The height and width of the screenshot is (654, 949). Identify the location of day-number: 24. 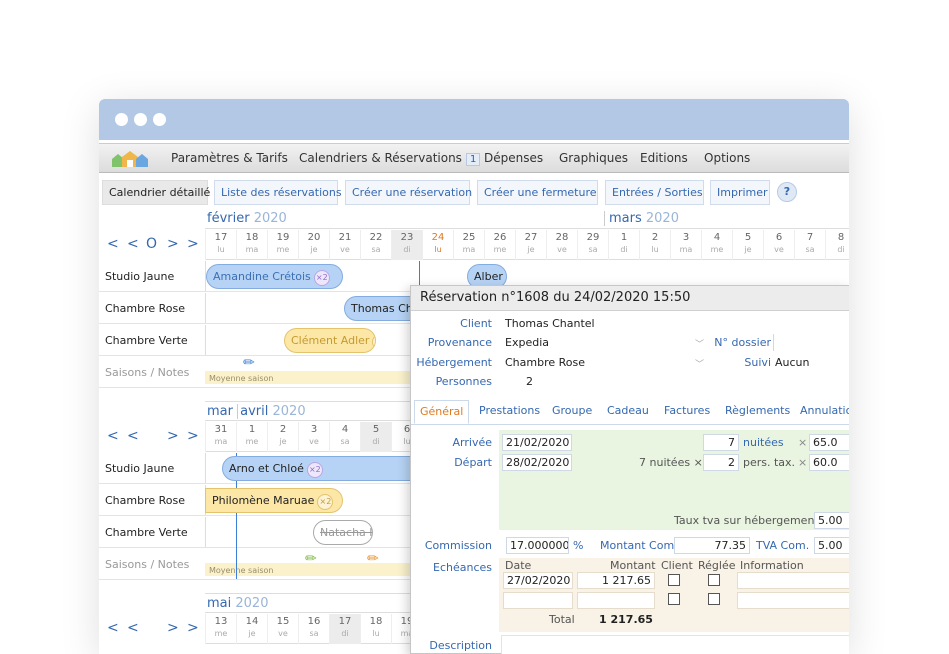
(438, 237).